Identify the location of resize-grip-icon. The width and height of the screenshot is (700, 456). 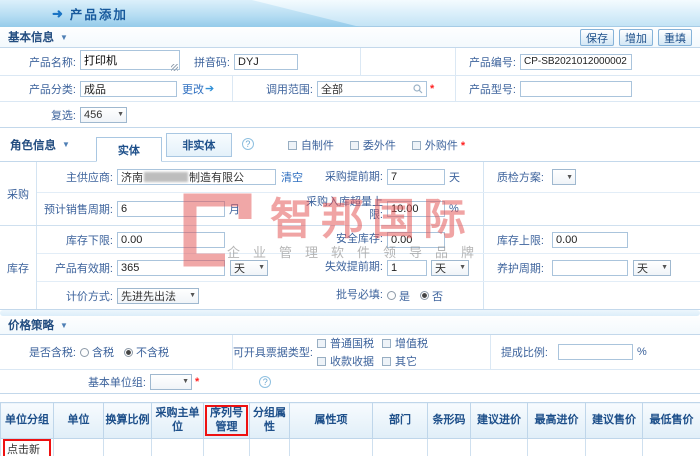
(174, 67).